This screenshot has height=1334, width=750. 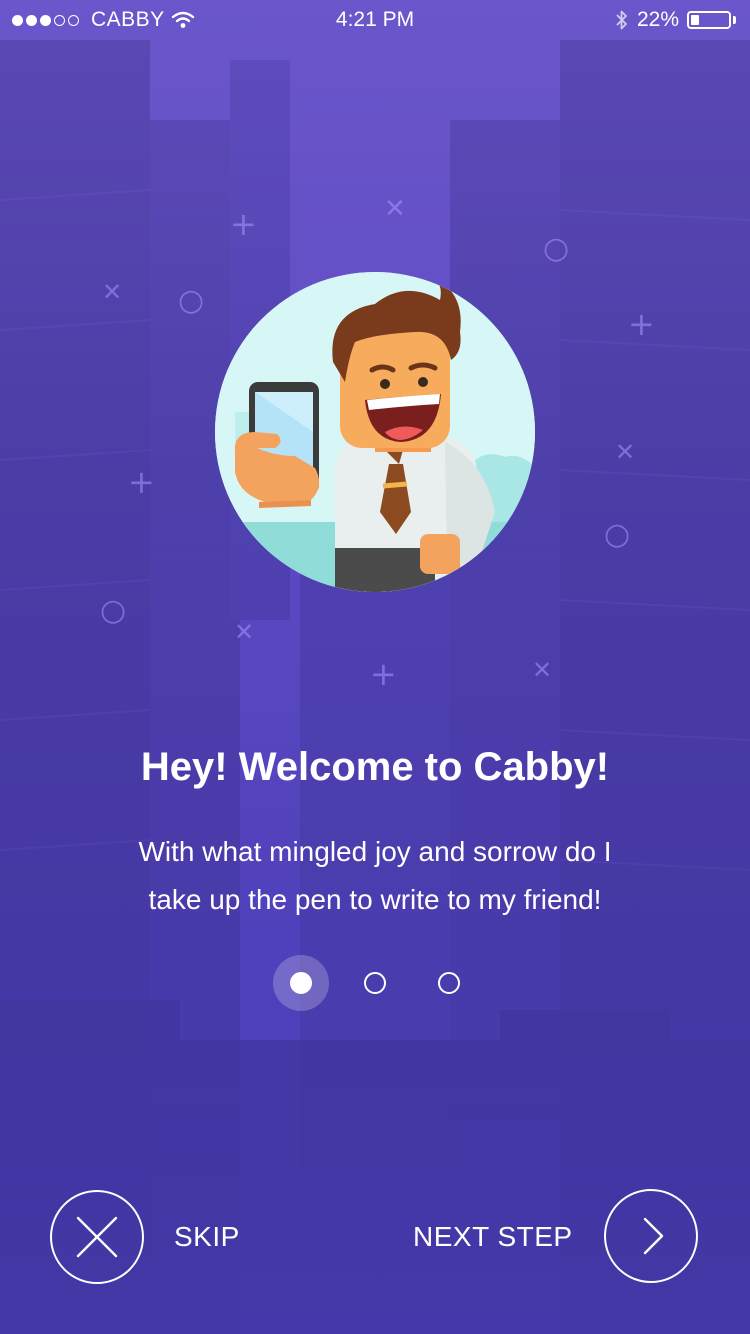 I want to click on status-right: 22%, so click(x=675, y=20).